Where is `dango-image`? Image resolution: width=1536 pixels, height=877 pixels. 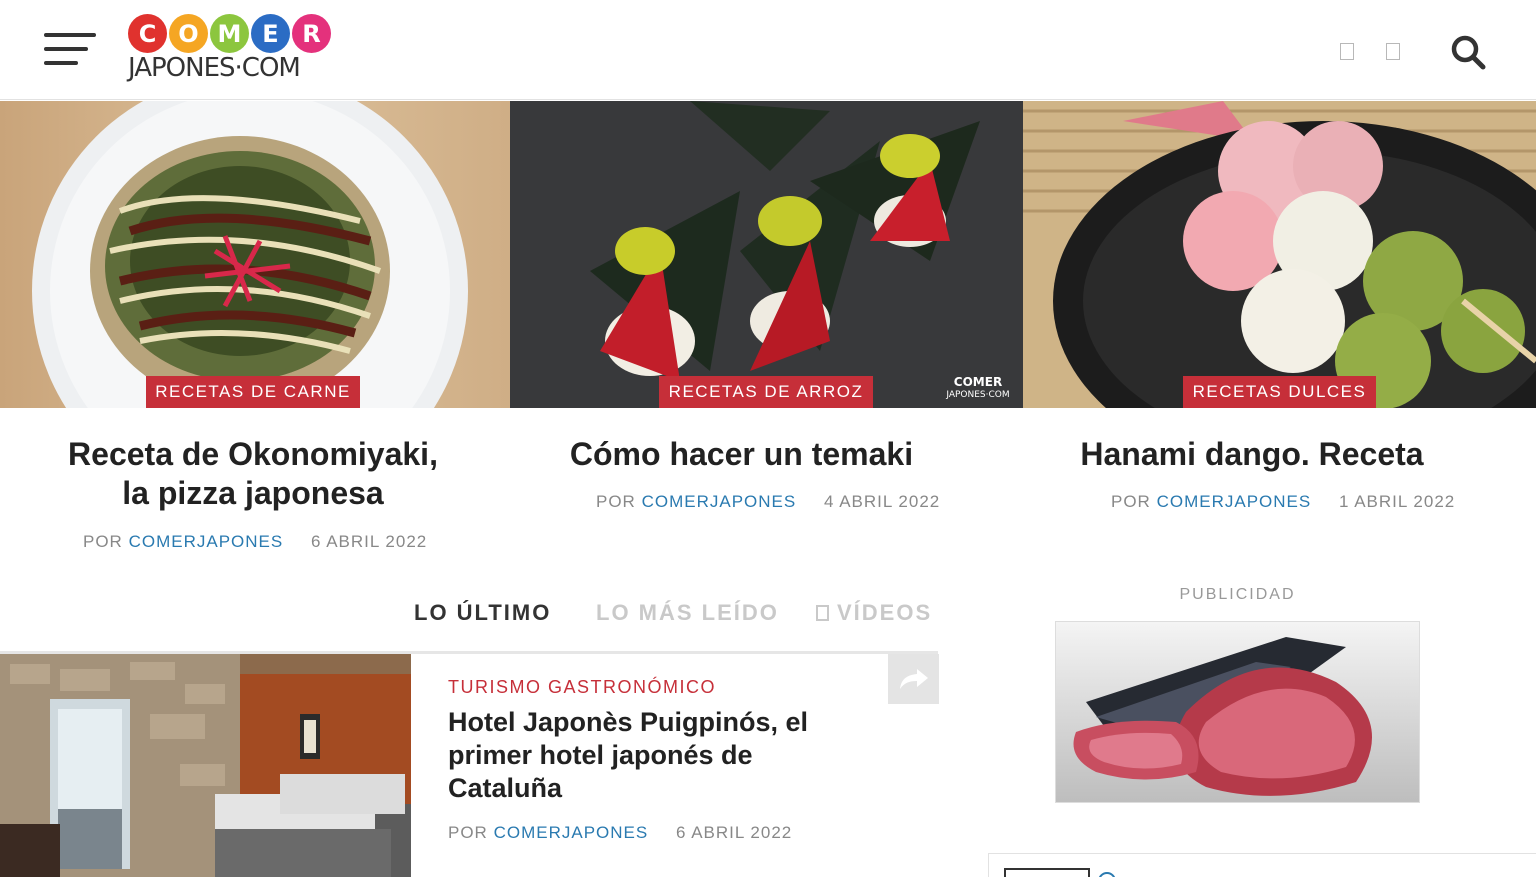 dango-image is located at coordinates (1279, 254).